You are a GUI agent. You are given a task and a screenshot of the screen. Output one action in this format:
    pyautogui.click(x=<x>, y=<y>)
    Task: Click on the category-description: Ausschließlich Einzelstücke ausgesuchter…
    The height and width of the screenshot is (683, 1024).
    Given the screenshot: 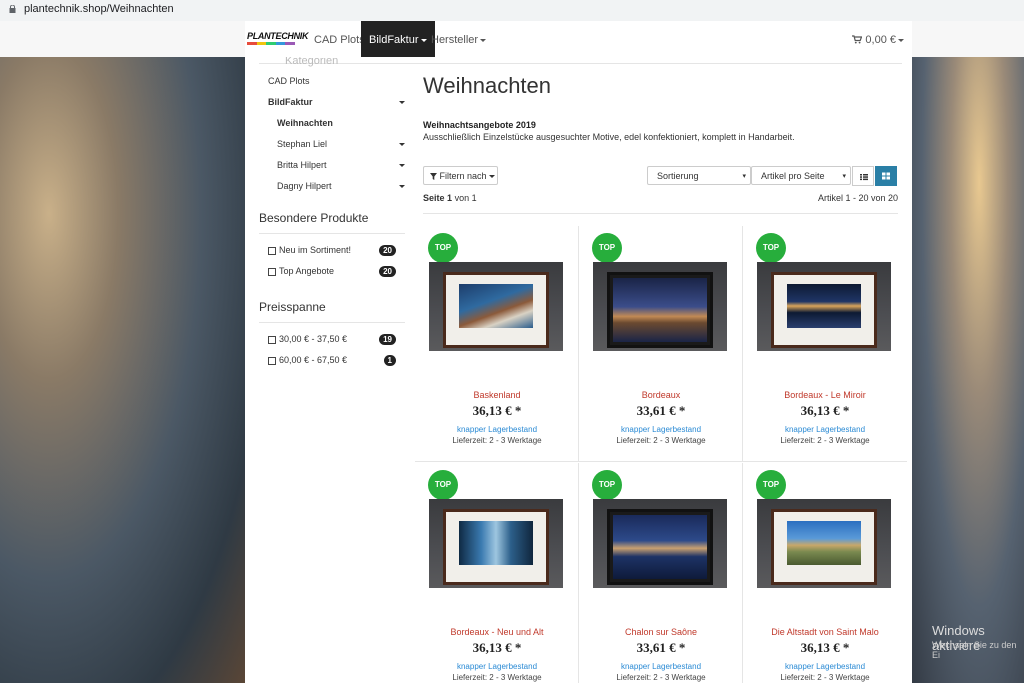 What is the action you would take?
    pyautogui.click(x=609, y=137)
    